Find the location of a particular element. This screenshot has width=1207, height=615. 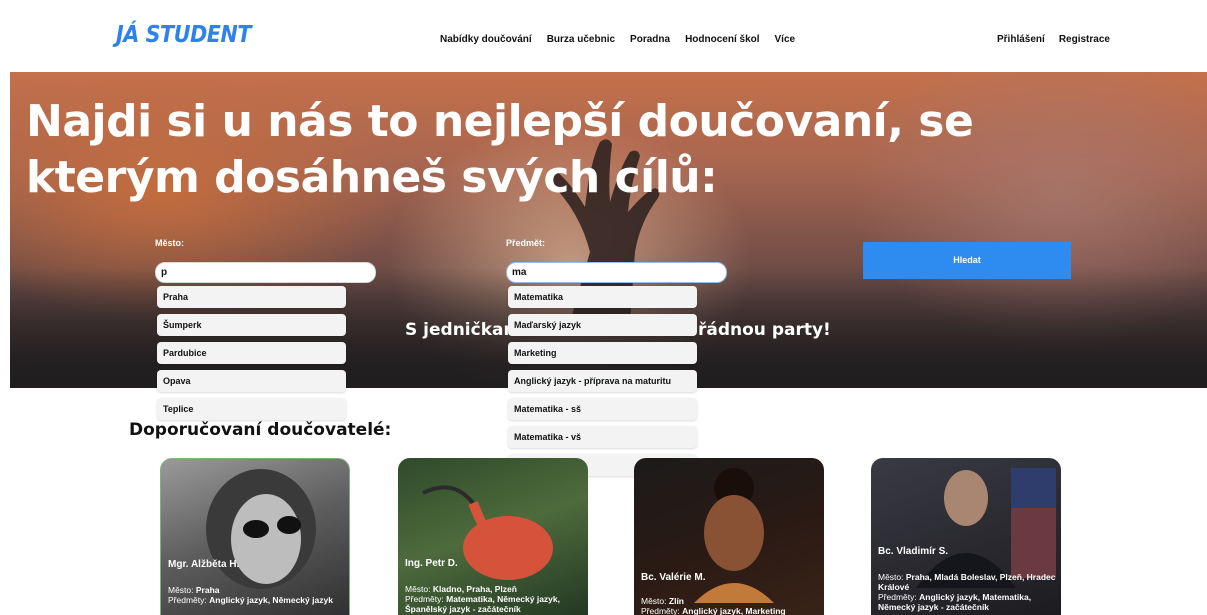

nav-item-tutoring-offers: Nabídky doučování is located at coordinates (486, 39).